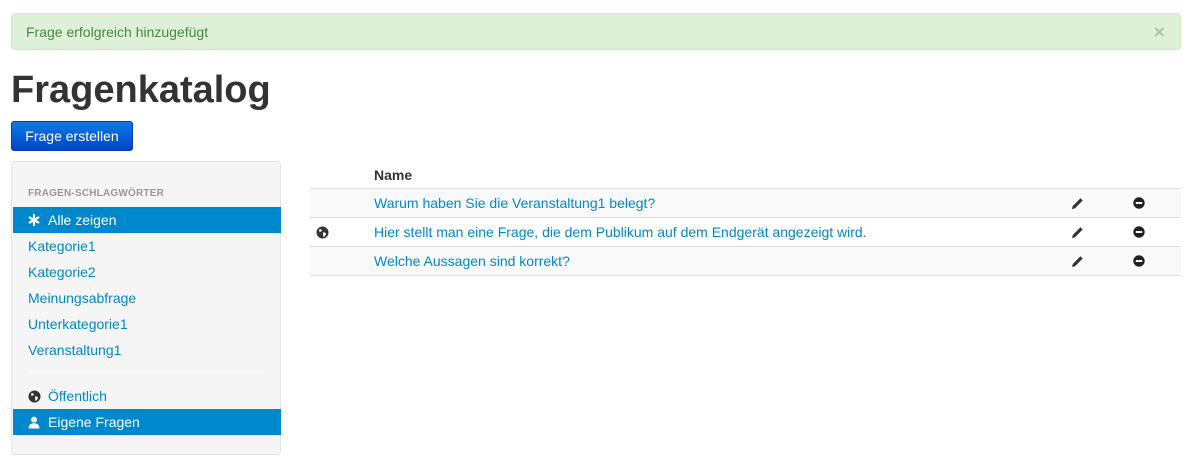 The width and height of the screenshot is (1194, 463). Describe the element at coordinates (472, 261) in the screenshot. I see `question-link: Welche Aussagen sind korrekt?` at that location.